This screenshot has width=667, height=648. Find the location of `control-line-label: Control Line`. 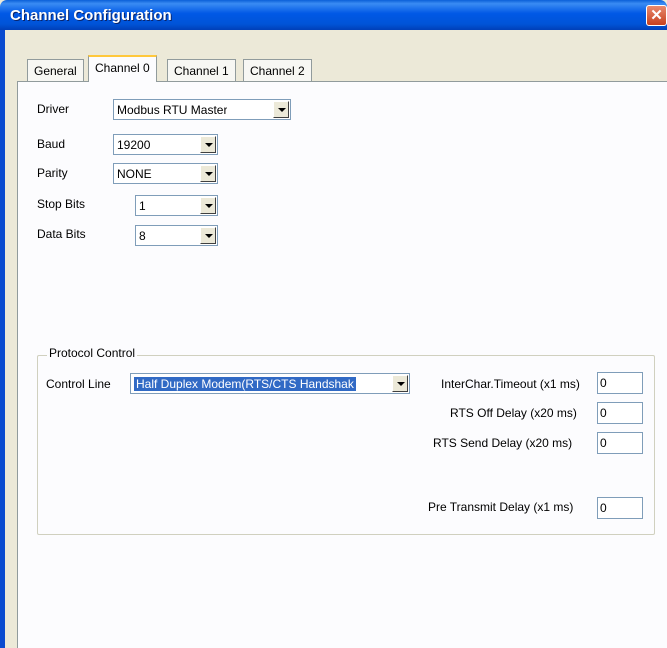

control-line-label: Control Line is located at coordinates (78, 384).